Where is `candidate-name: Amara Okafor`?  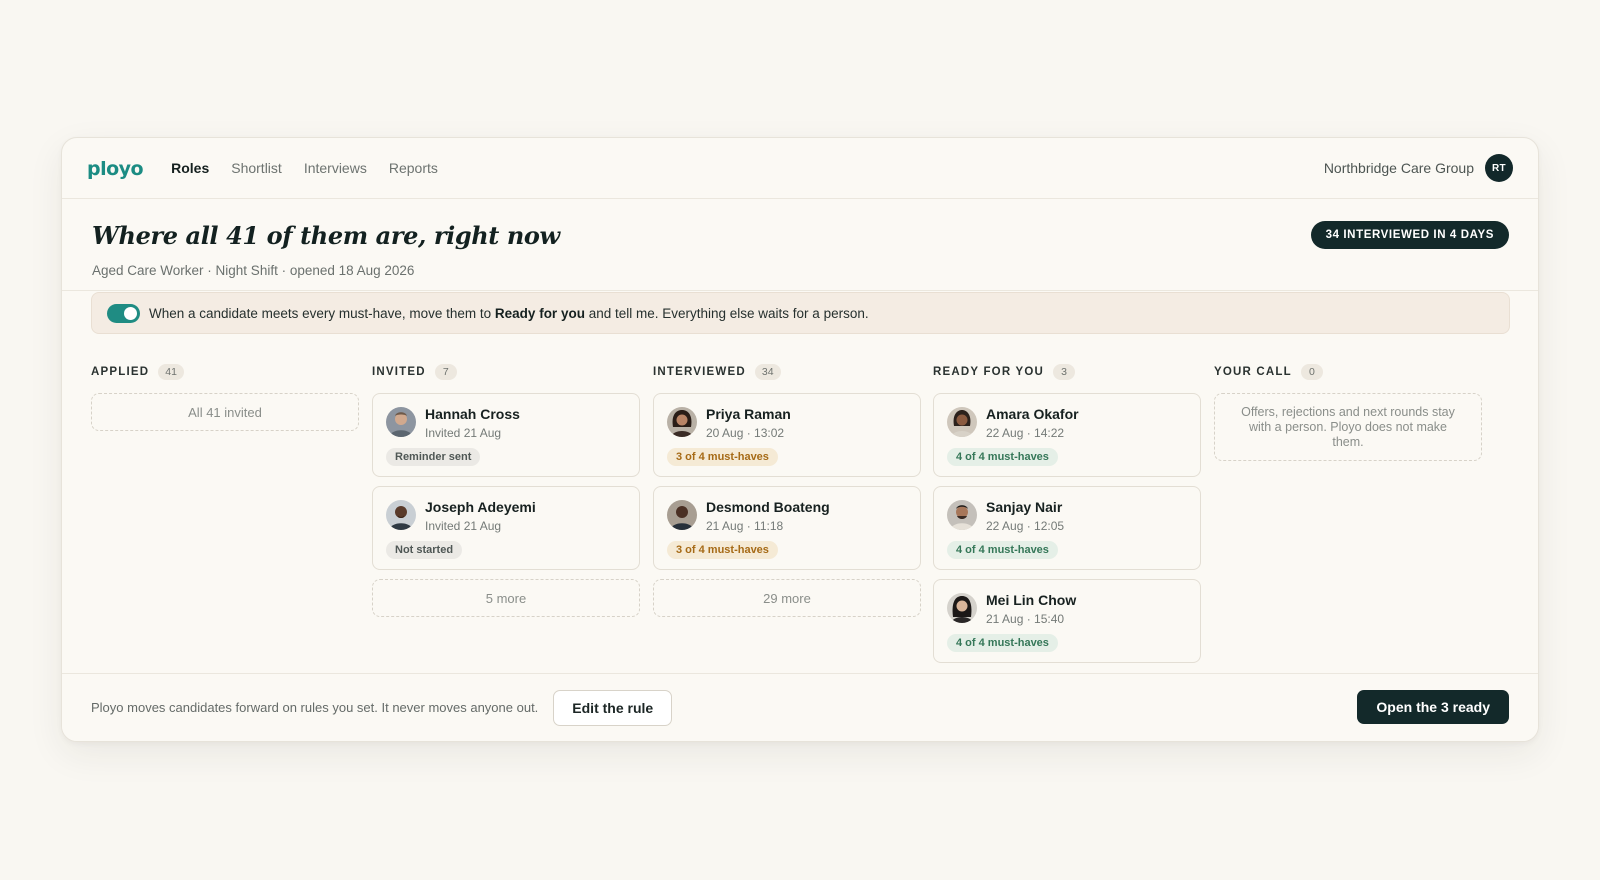 candidate-name: Amara Okafor is located at coordinates (1032, 414).